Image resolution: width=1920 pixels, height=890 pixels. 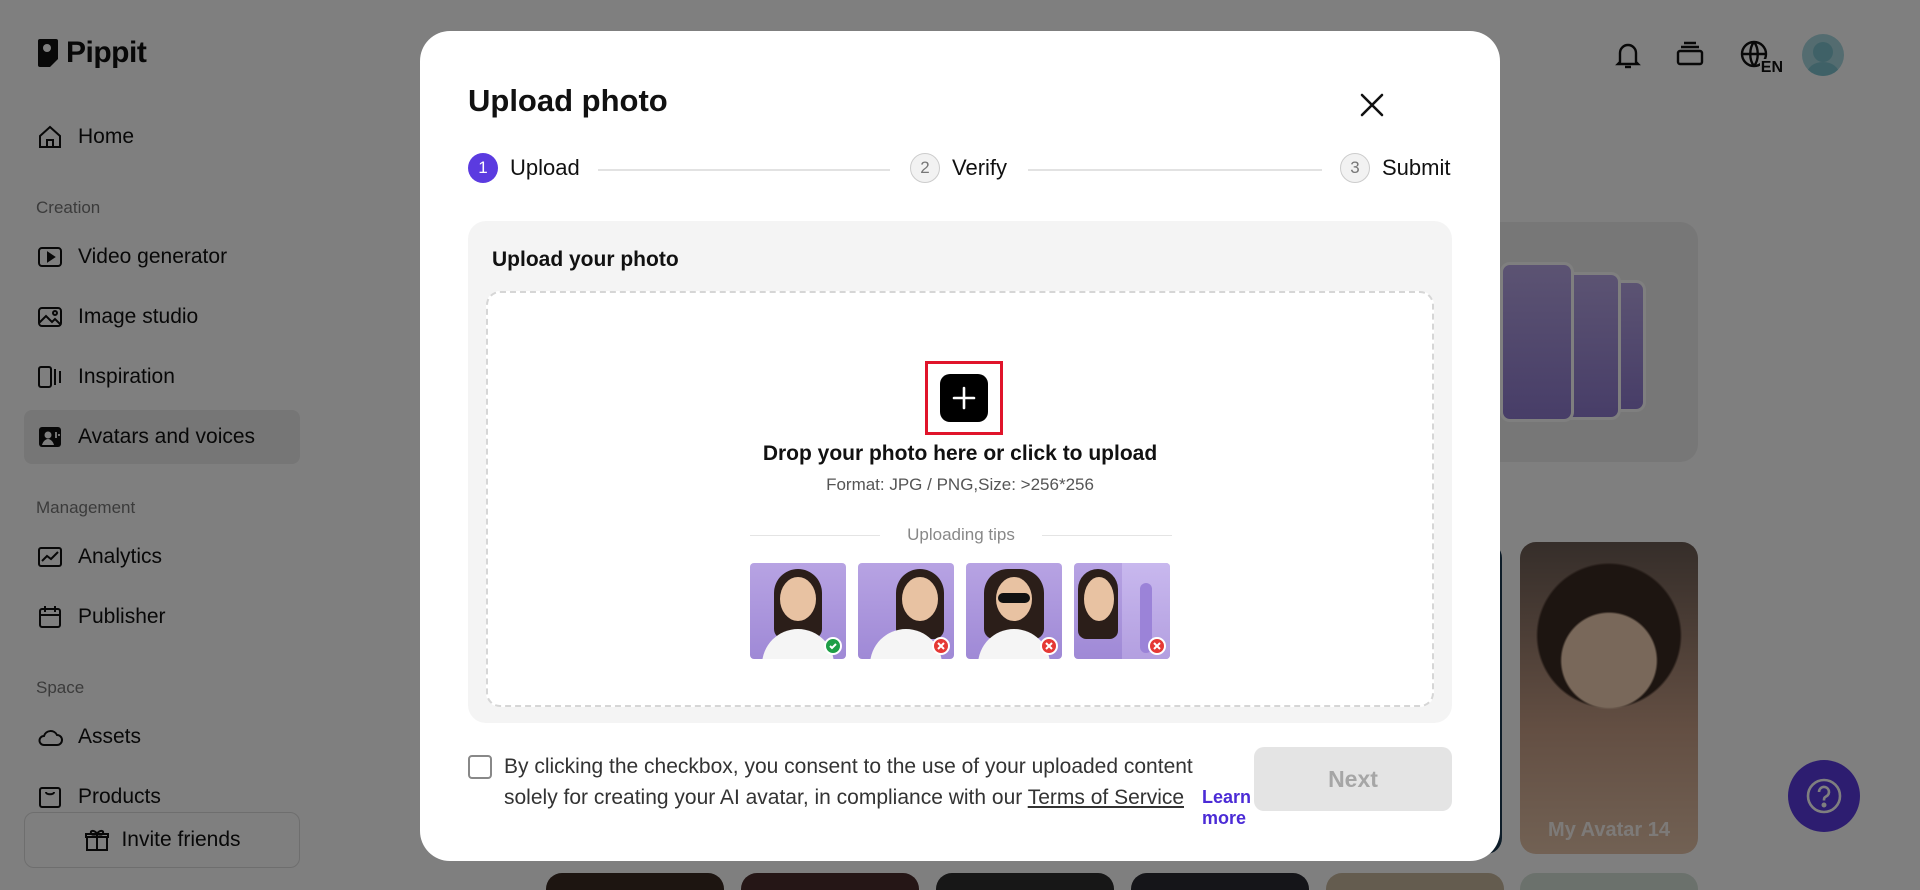 I want to click on learn-more-link: Learn more, so click(x=1218, y=808).